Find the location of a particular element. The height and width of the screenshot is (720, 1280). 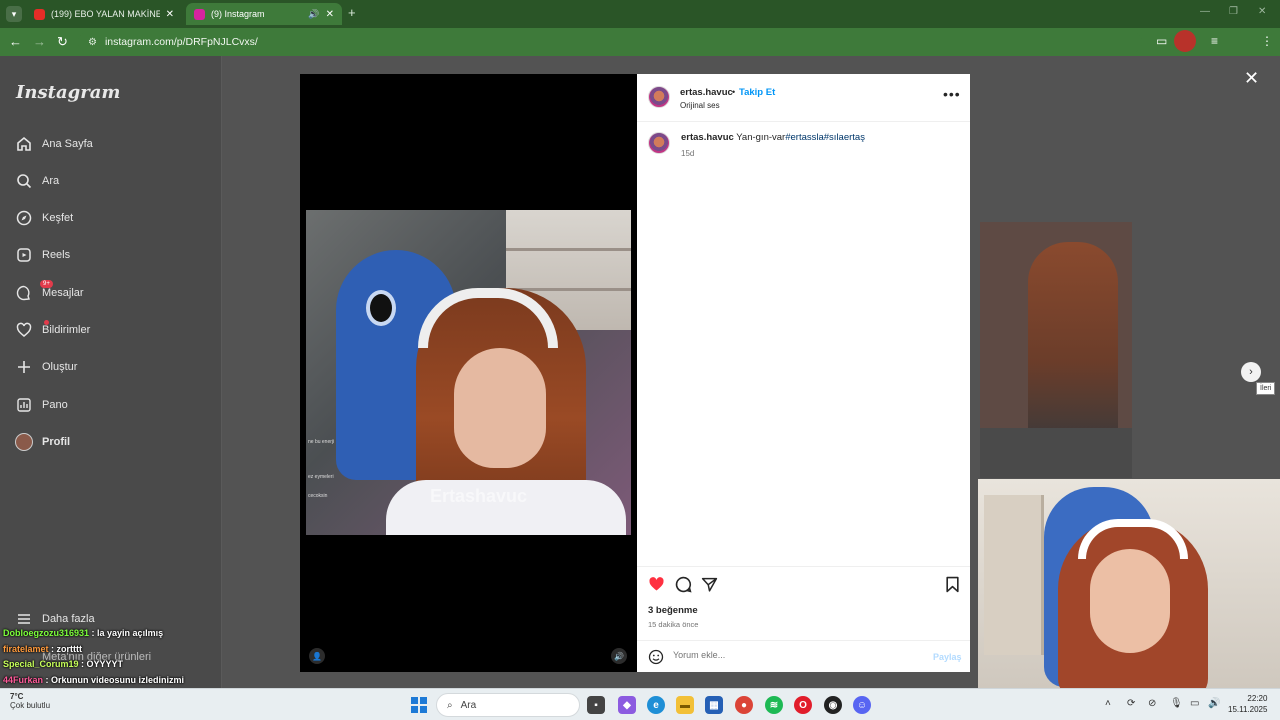

extension-icon is located at coordinates (1185, 41).